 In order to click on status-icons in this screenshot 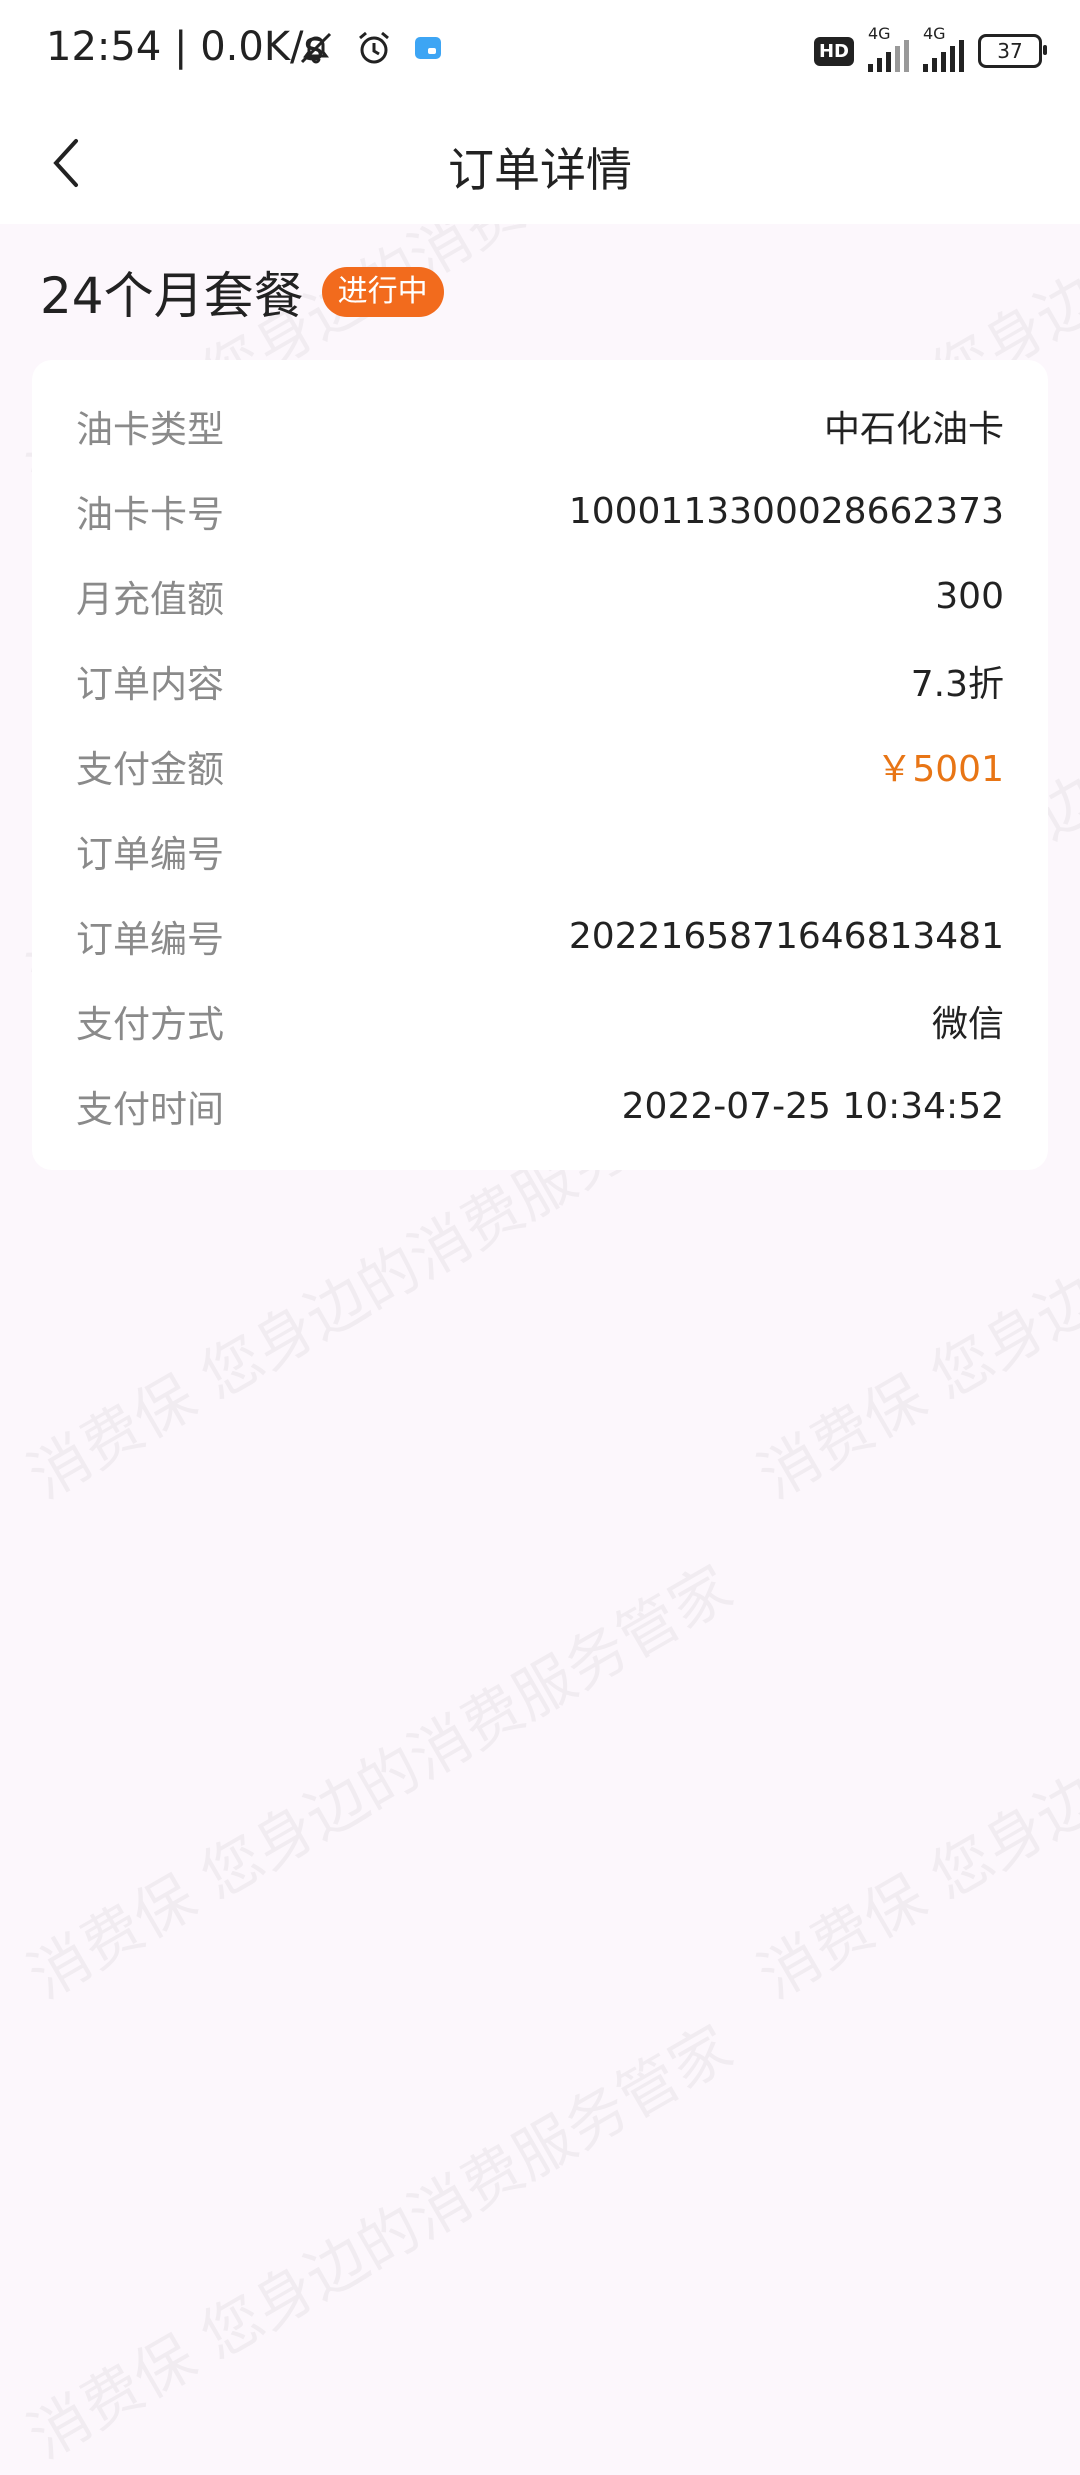, I will do `click(370, 50)`.